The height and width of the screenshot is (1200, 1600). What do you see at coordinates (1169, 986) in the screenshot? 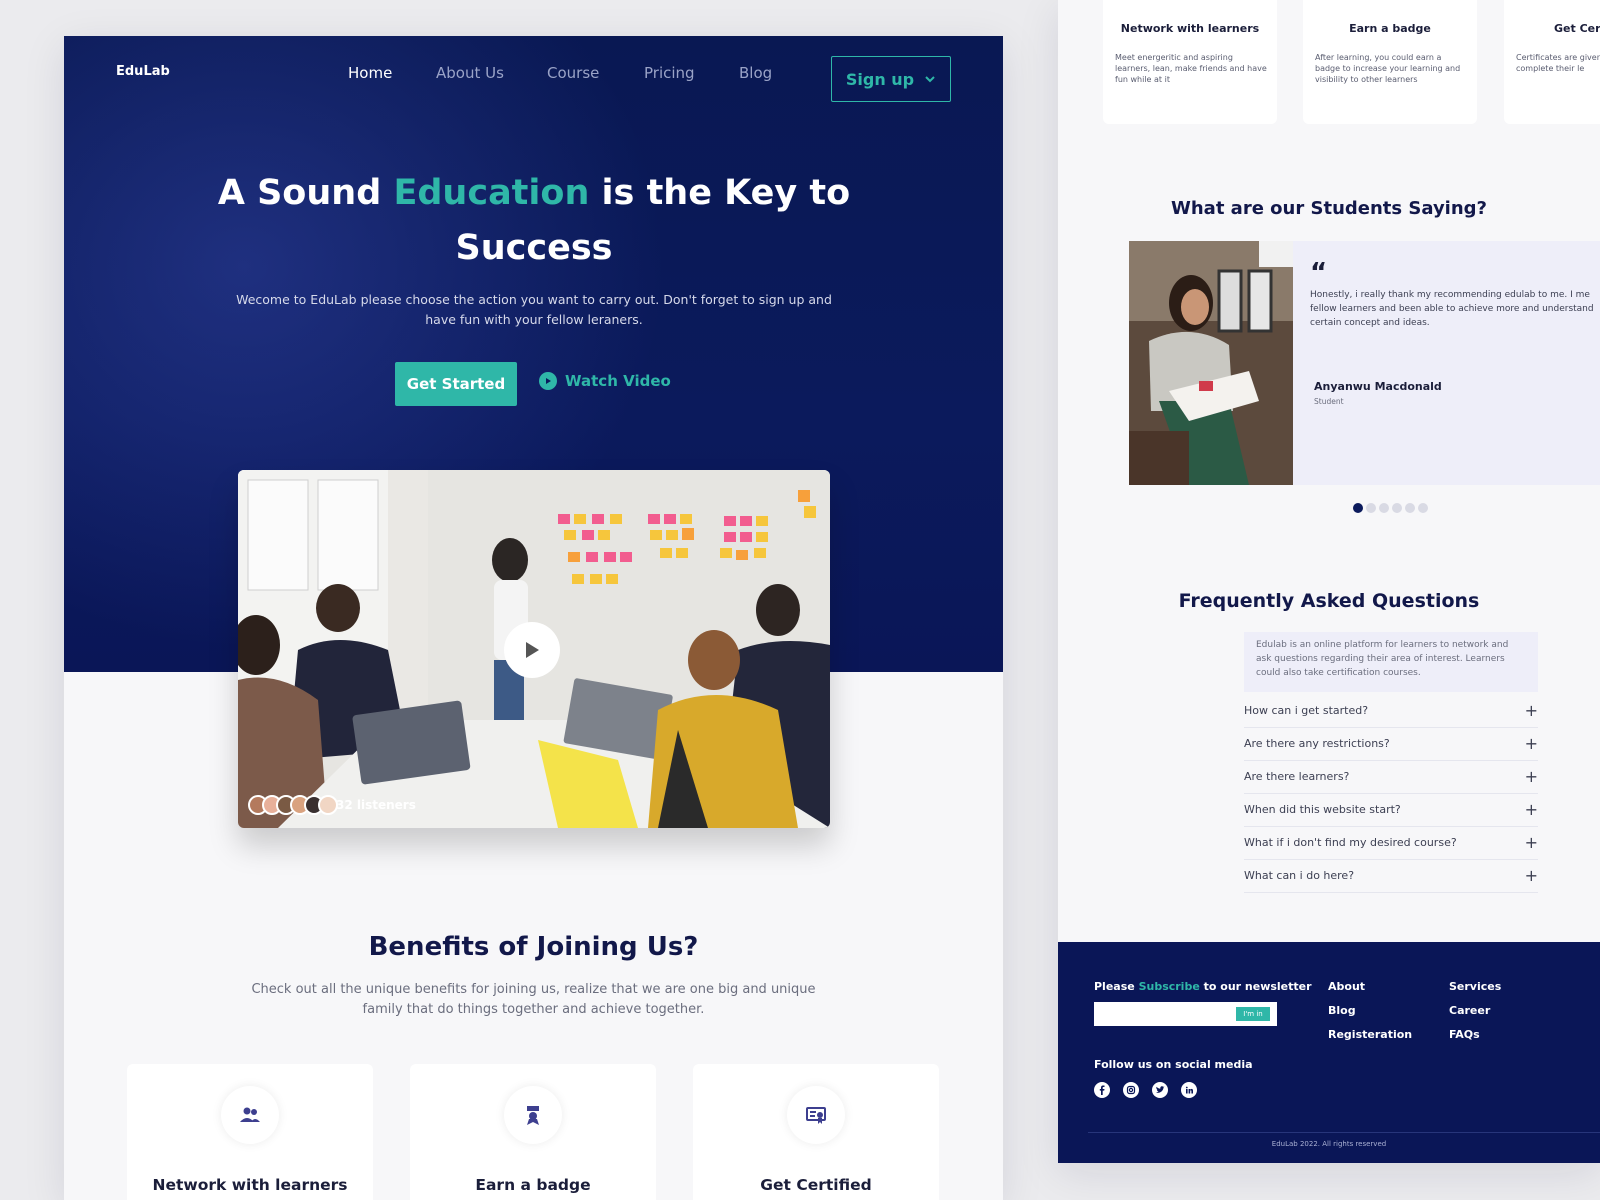
I see `newsletter-label-accent: Subscribe` at bounding box center [1169, 986].